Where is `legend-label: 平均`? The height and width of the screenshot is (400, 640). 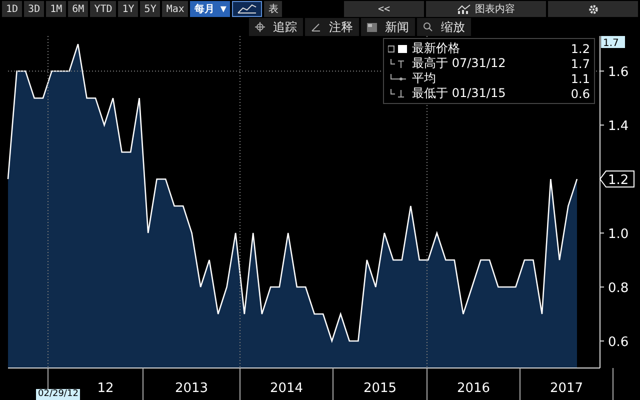 legend-label: 平均 is located at coordinates (424, 78).